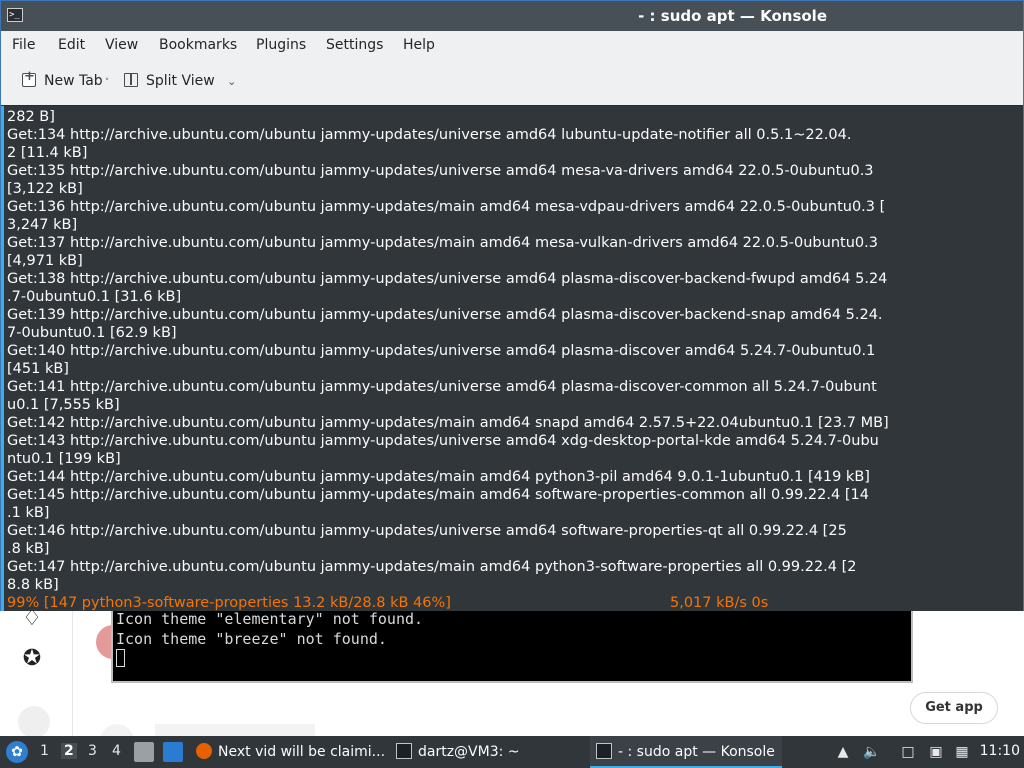  What do you see at coordinates (73, 81) in the screenshot?
I see `new-tab-label: New Tab` at bounding box center [73, 81].